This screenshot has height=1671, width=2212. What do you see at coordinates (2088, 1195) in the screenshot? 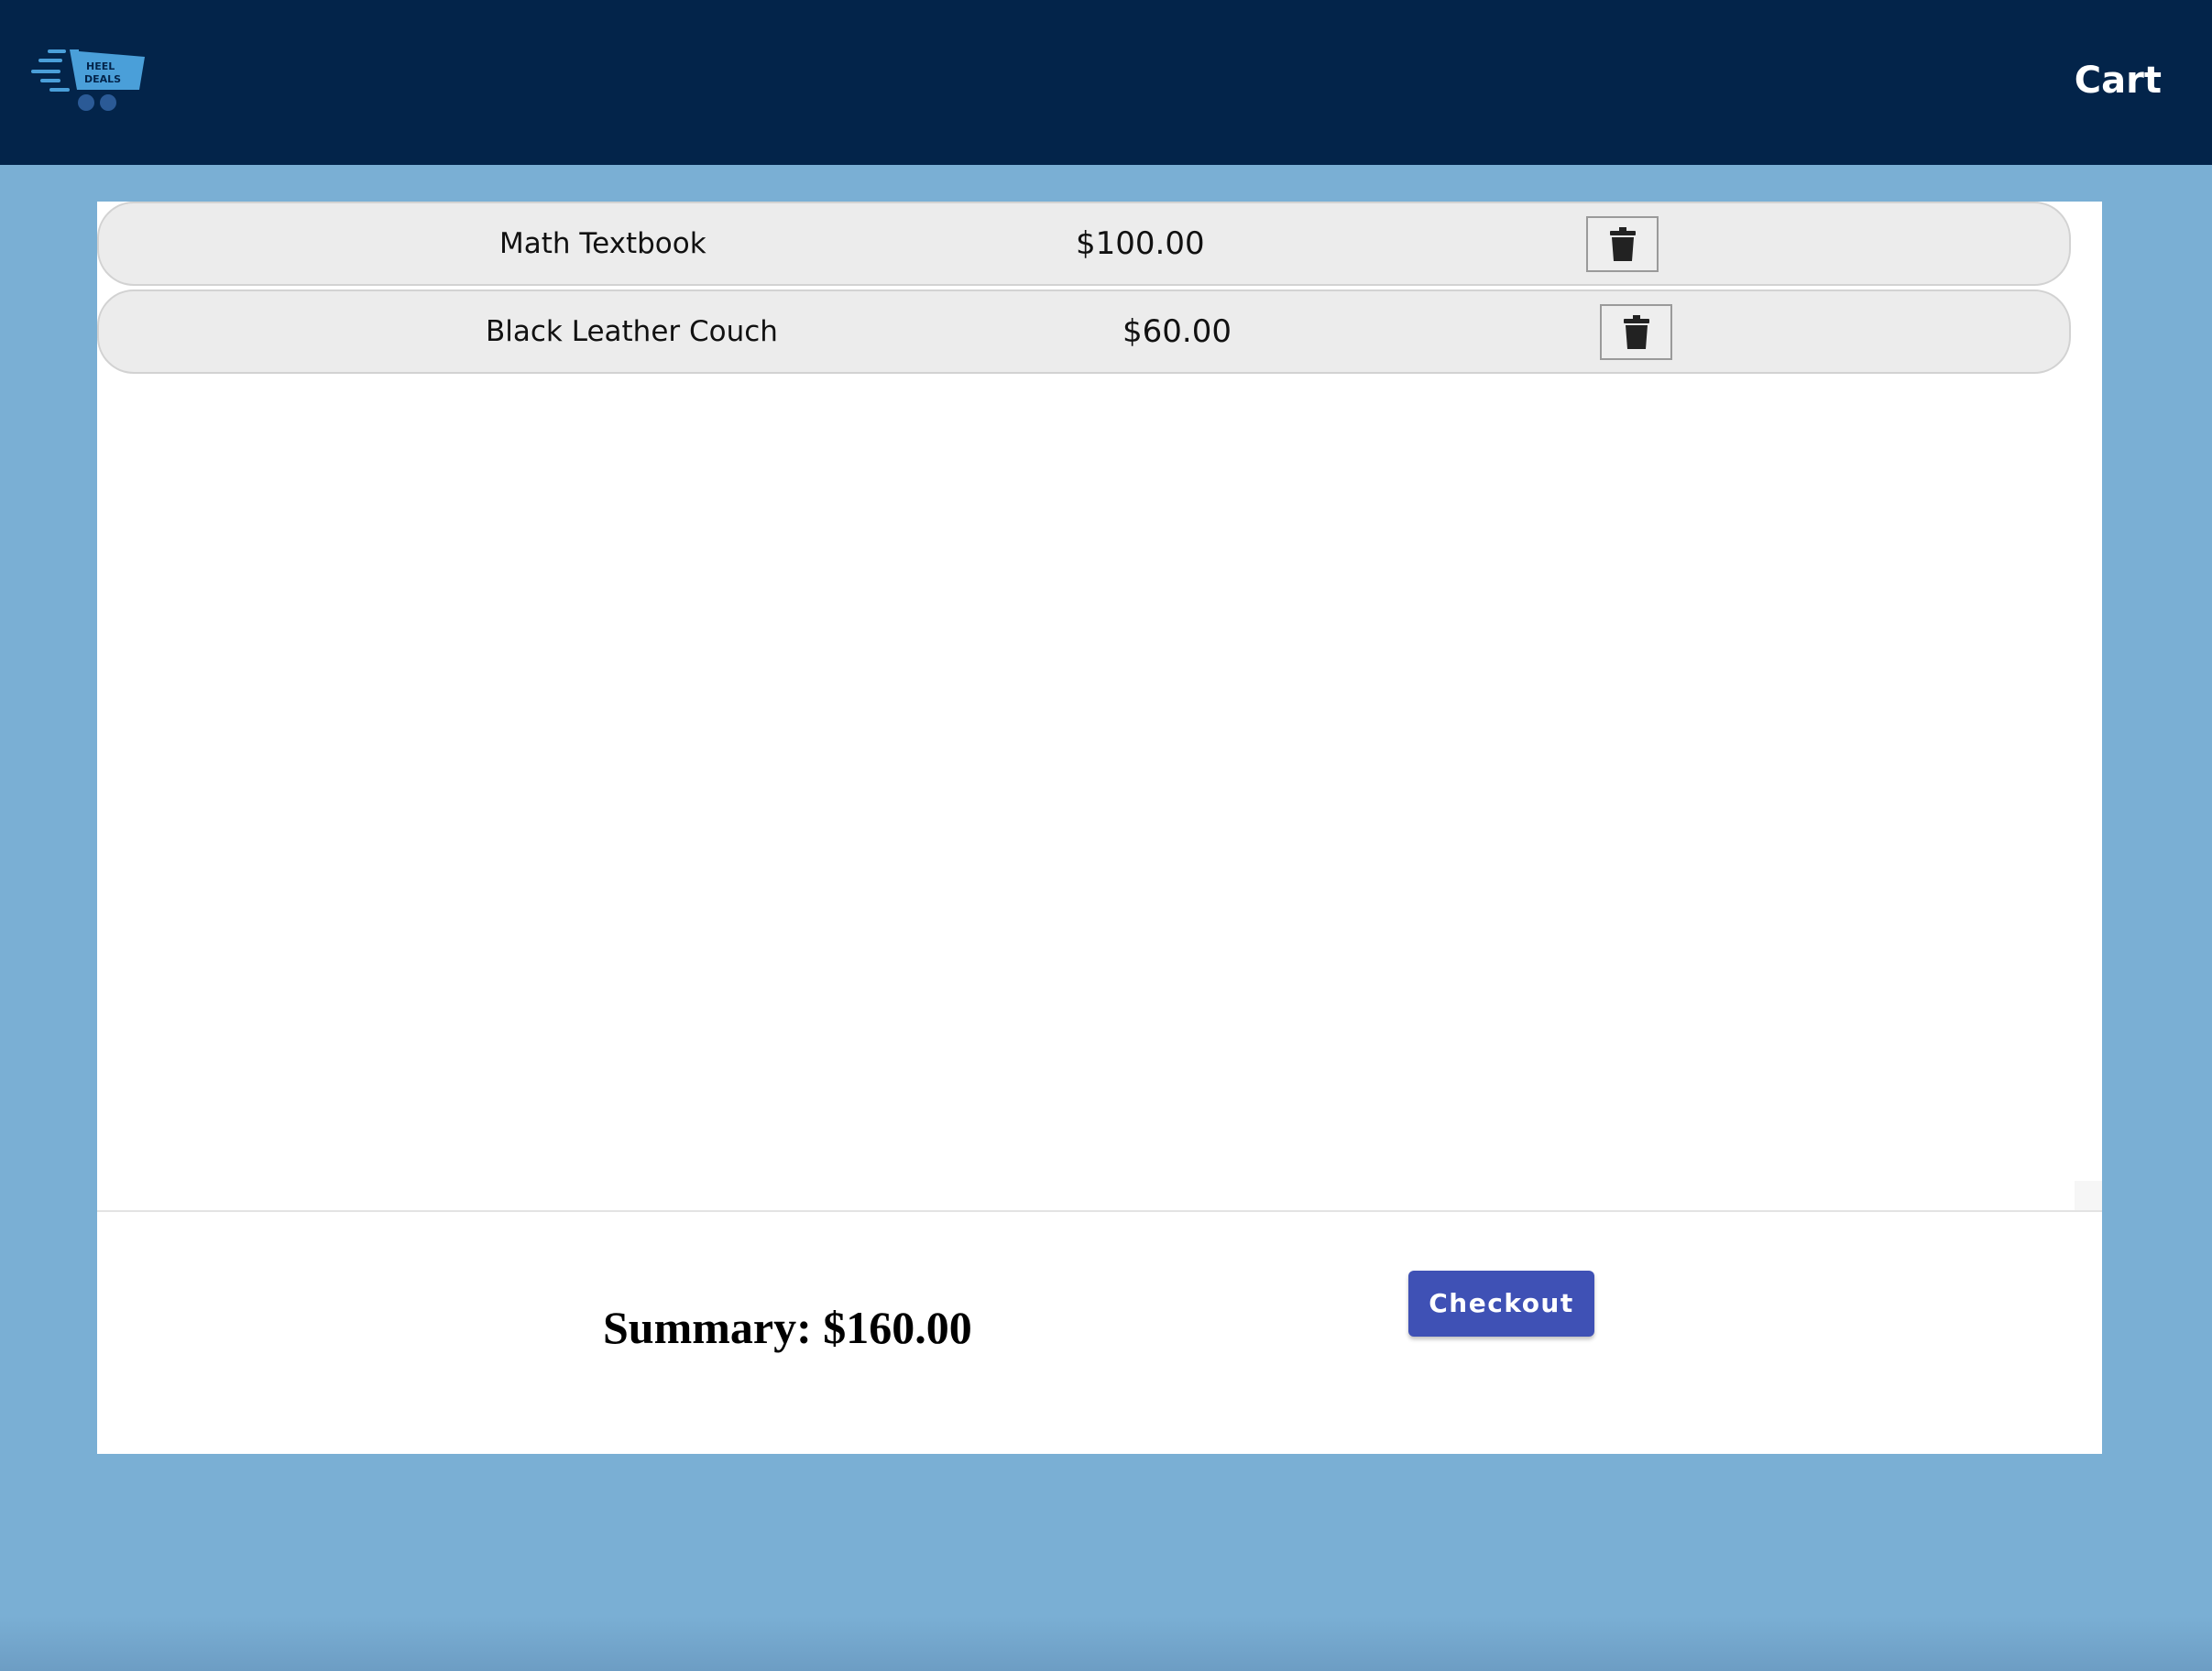
I see `scrollbar-corner` at bounding box center [2088, 1195].